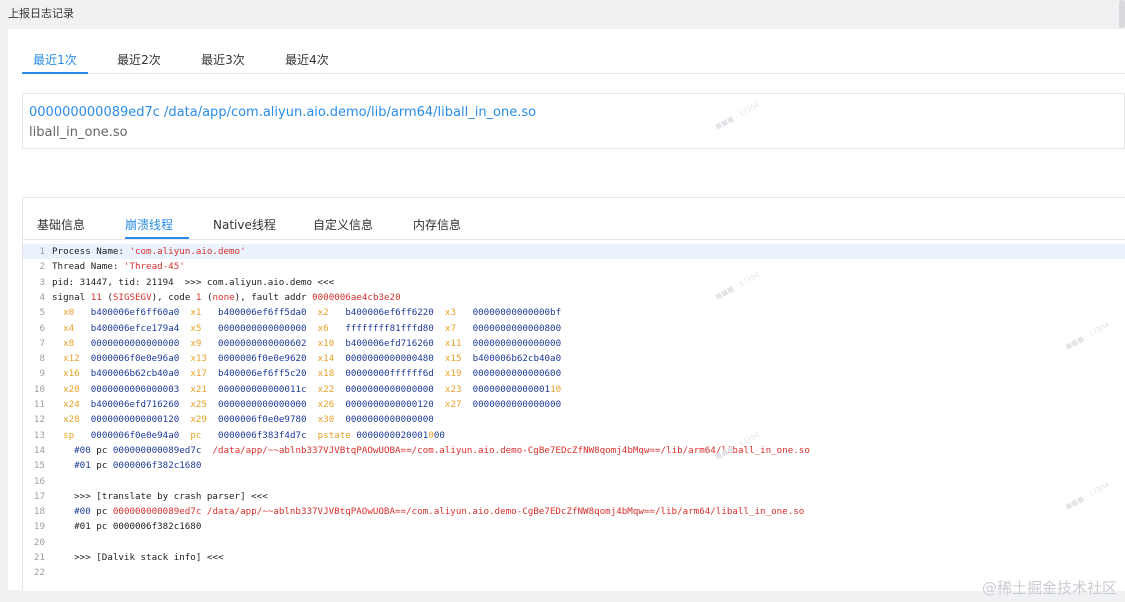 The width and height of the screenshot is (1125, 602). Describe the element at coordinates (42, 251) in the screenshot. I see `line-number: 1` at that location.